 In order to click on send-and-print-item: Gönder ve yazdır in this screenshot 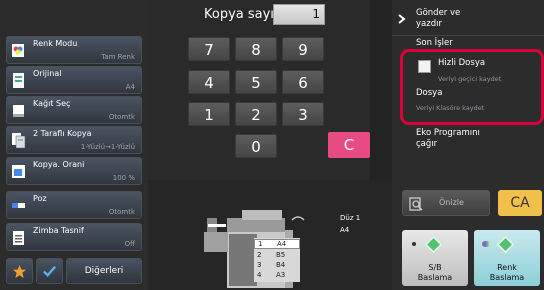, I will do `click(468, 18)`.